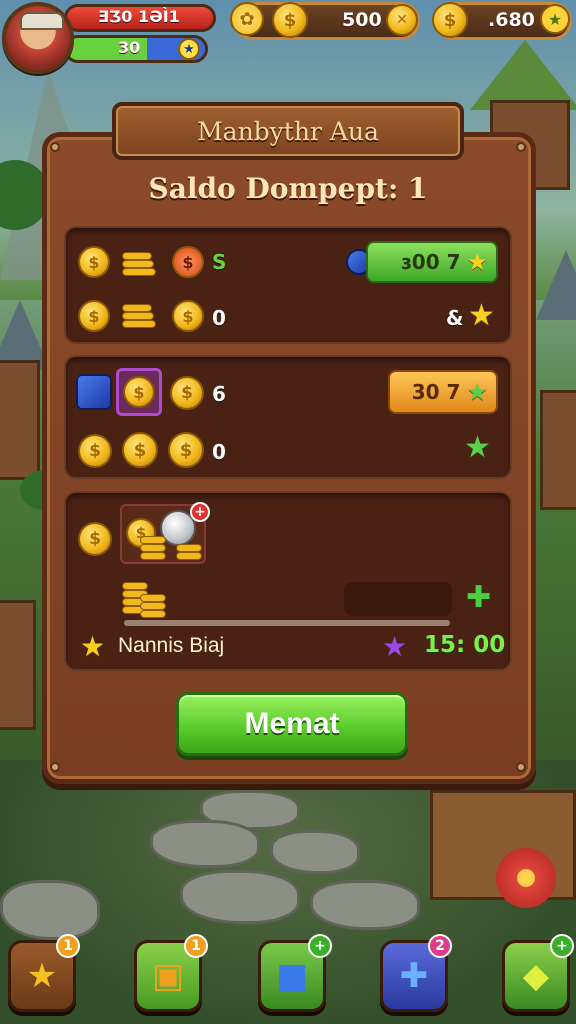  Describe the element at coordinates (219, 262) in the screenshot. I see `section1-row1-value: S` at that location.